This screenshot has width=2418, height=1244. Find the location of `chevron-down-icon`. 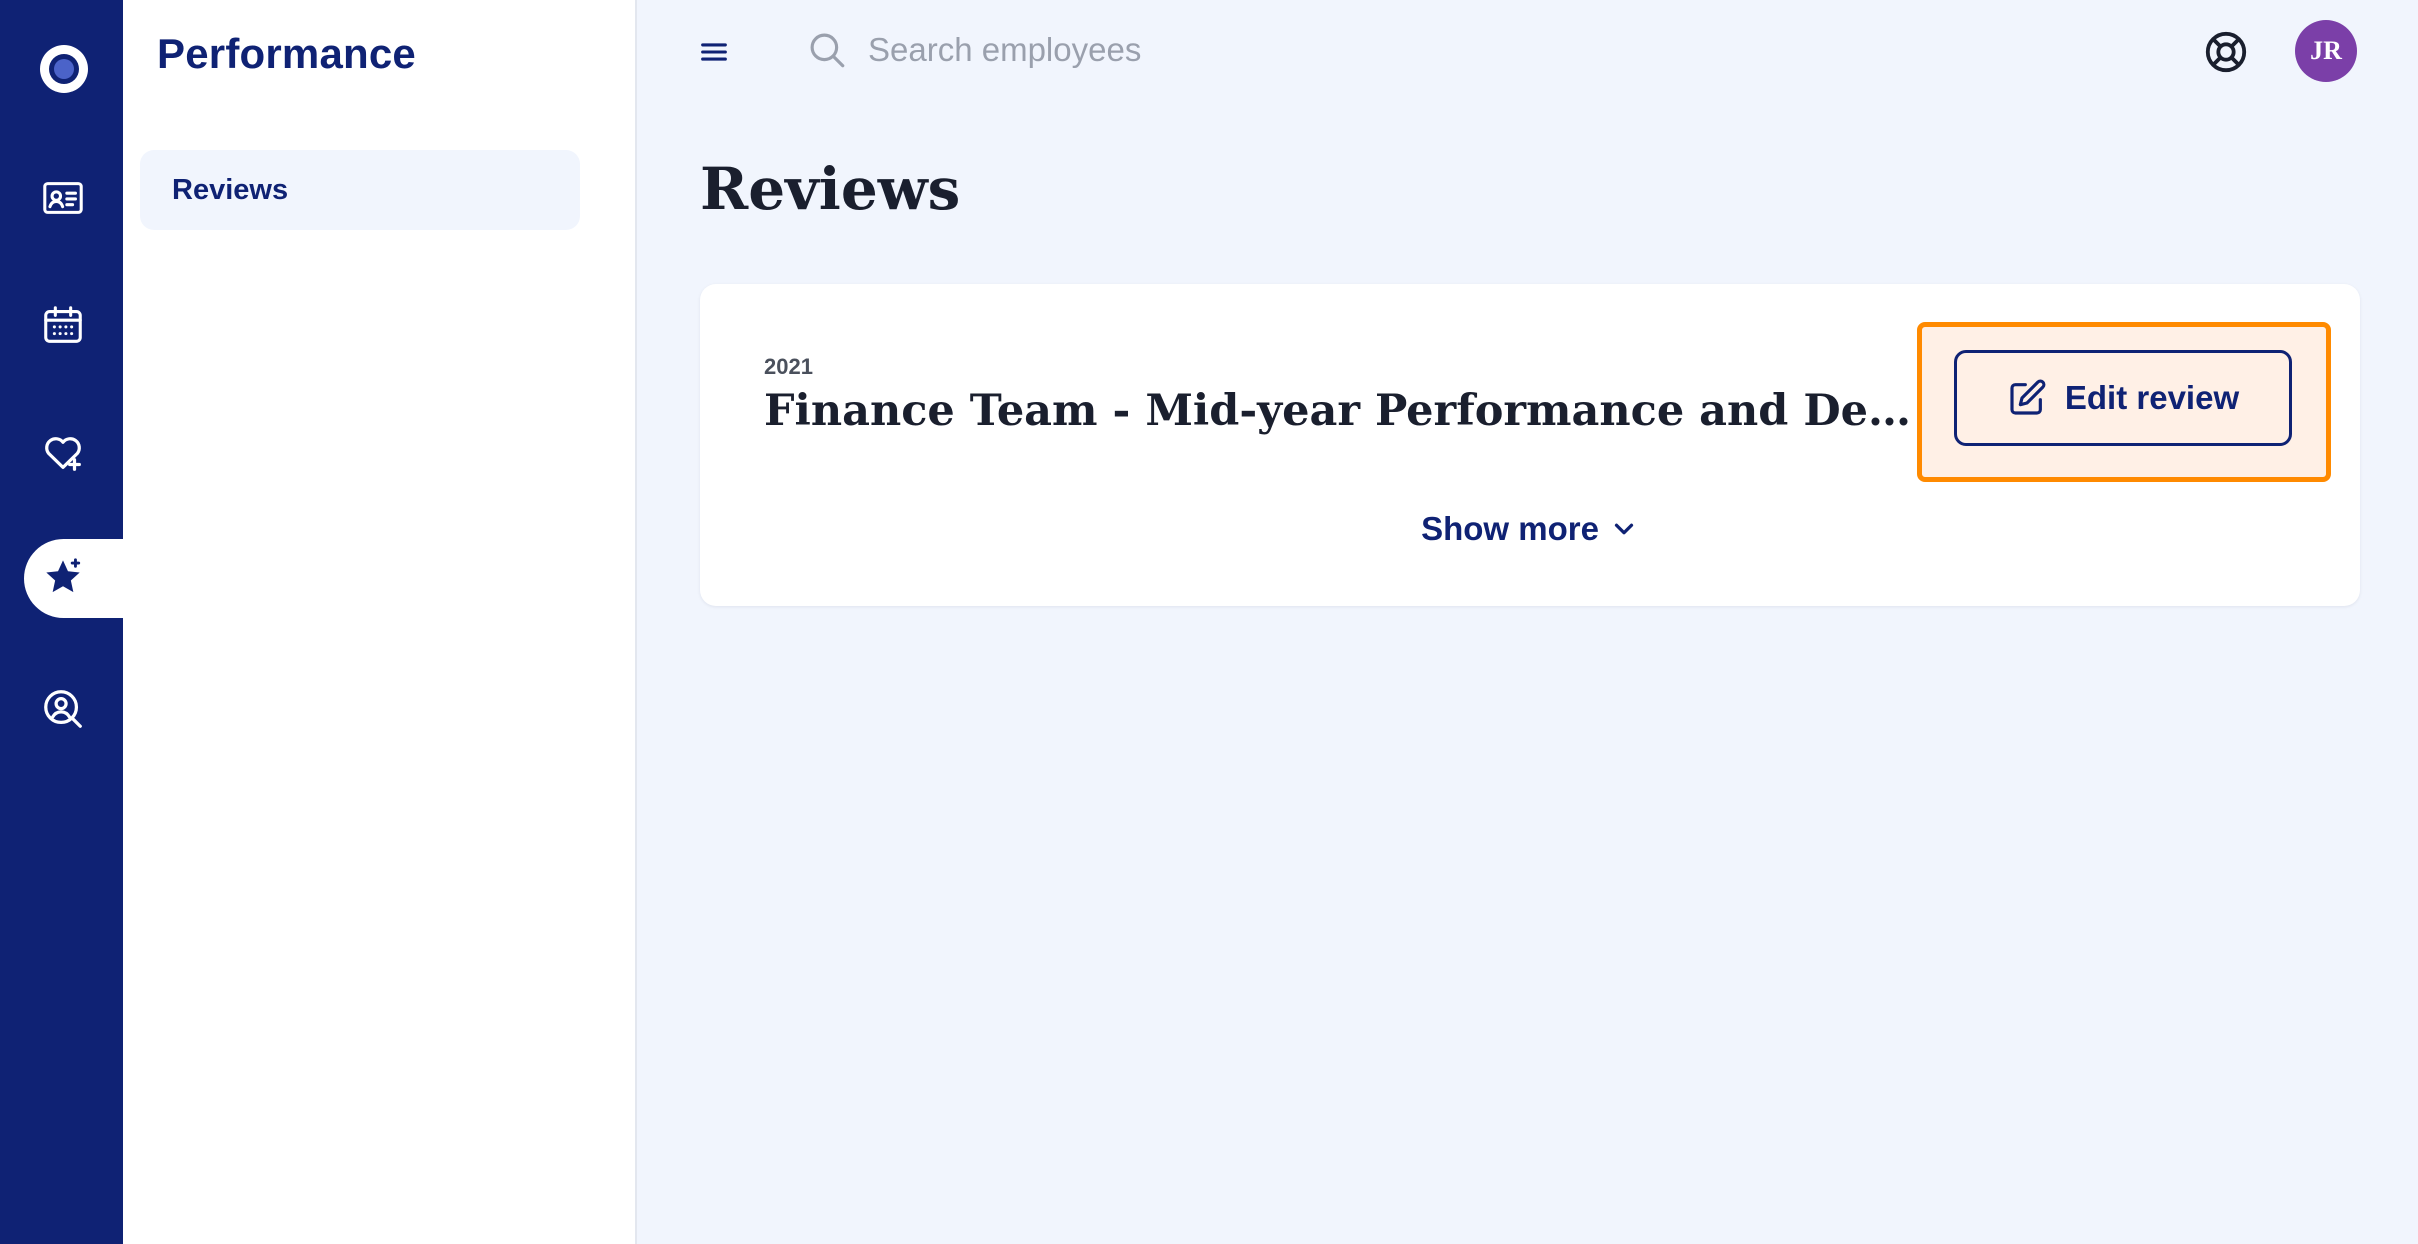

chevron-down-icon is located at coordinates (1624, 529).